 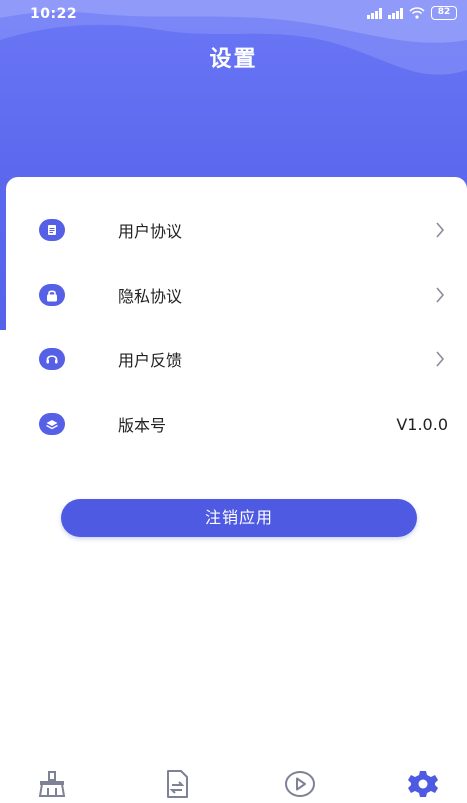 What do you see at coordinates (150, 360) in the screenshot?
I see `settings-item-label: 用户反馈` at bounding box center [150, 360].